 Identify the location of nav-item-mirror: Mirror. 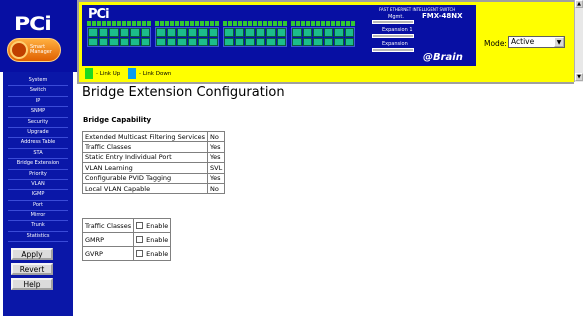
(38, 216).